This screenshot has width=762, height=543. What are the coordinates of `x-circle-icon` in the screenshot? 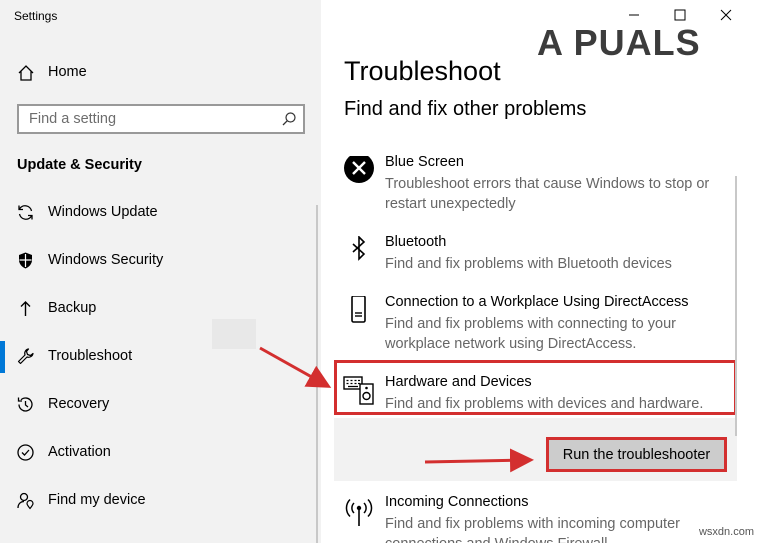 It's located at (359, 170).